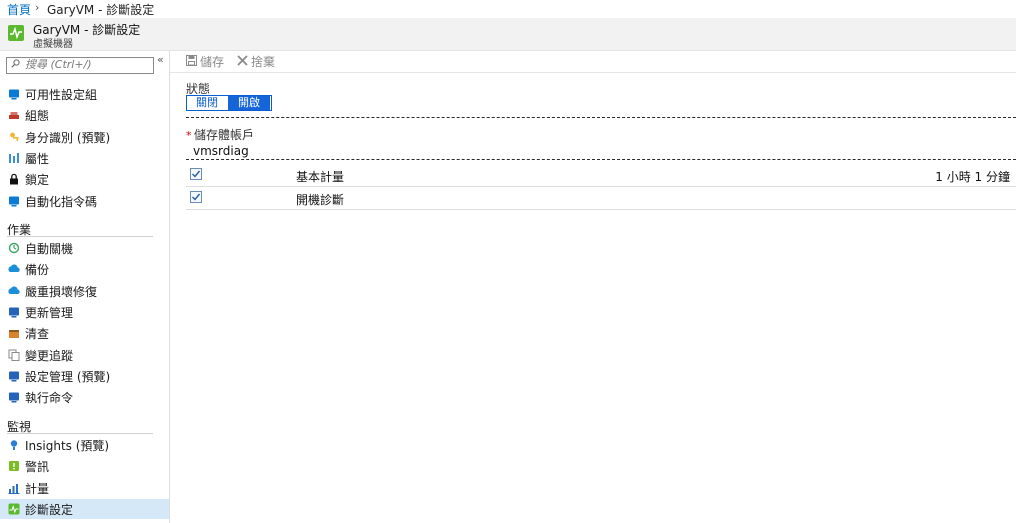  I want to click on sidebar-item-diagnostic-settings: 診斷設定, so click(84, 508).